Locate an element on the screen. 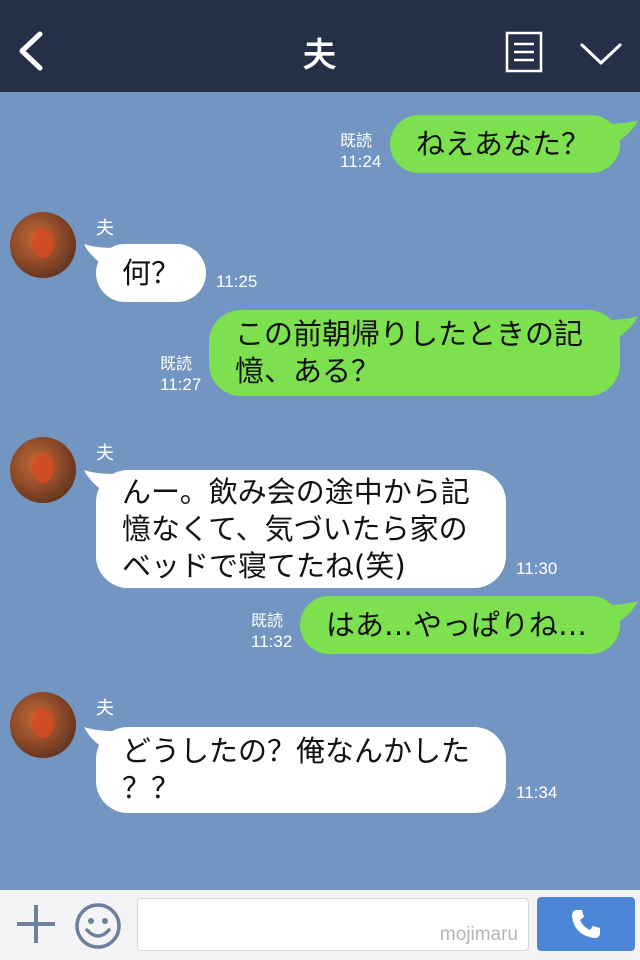 The width and height of the screenshot is (640, 960). emoji-icon is located at coordinates (98, 926).